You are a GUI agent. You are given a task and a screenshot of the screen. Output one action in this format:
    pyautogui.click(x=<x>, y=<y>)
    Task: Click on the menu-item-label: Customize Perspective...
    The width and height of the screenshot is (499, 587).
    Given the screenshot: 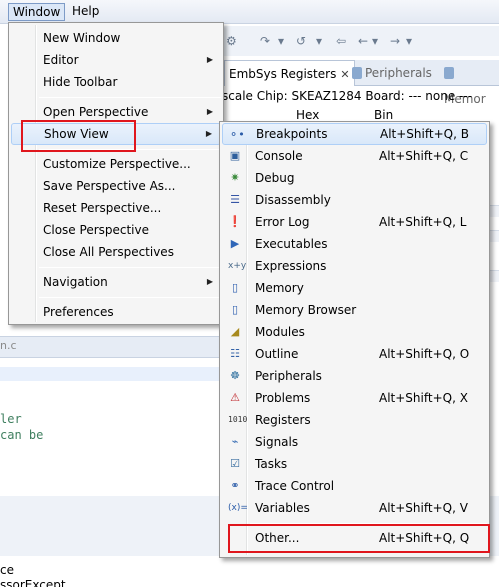 What is the action you would take?
    pyautogui.click(x=117, y=164)
    